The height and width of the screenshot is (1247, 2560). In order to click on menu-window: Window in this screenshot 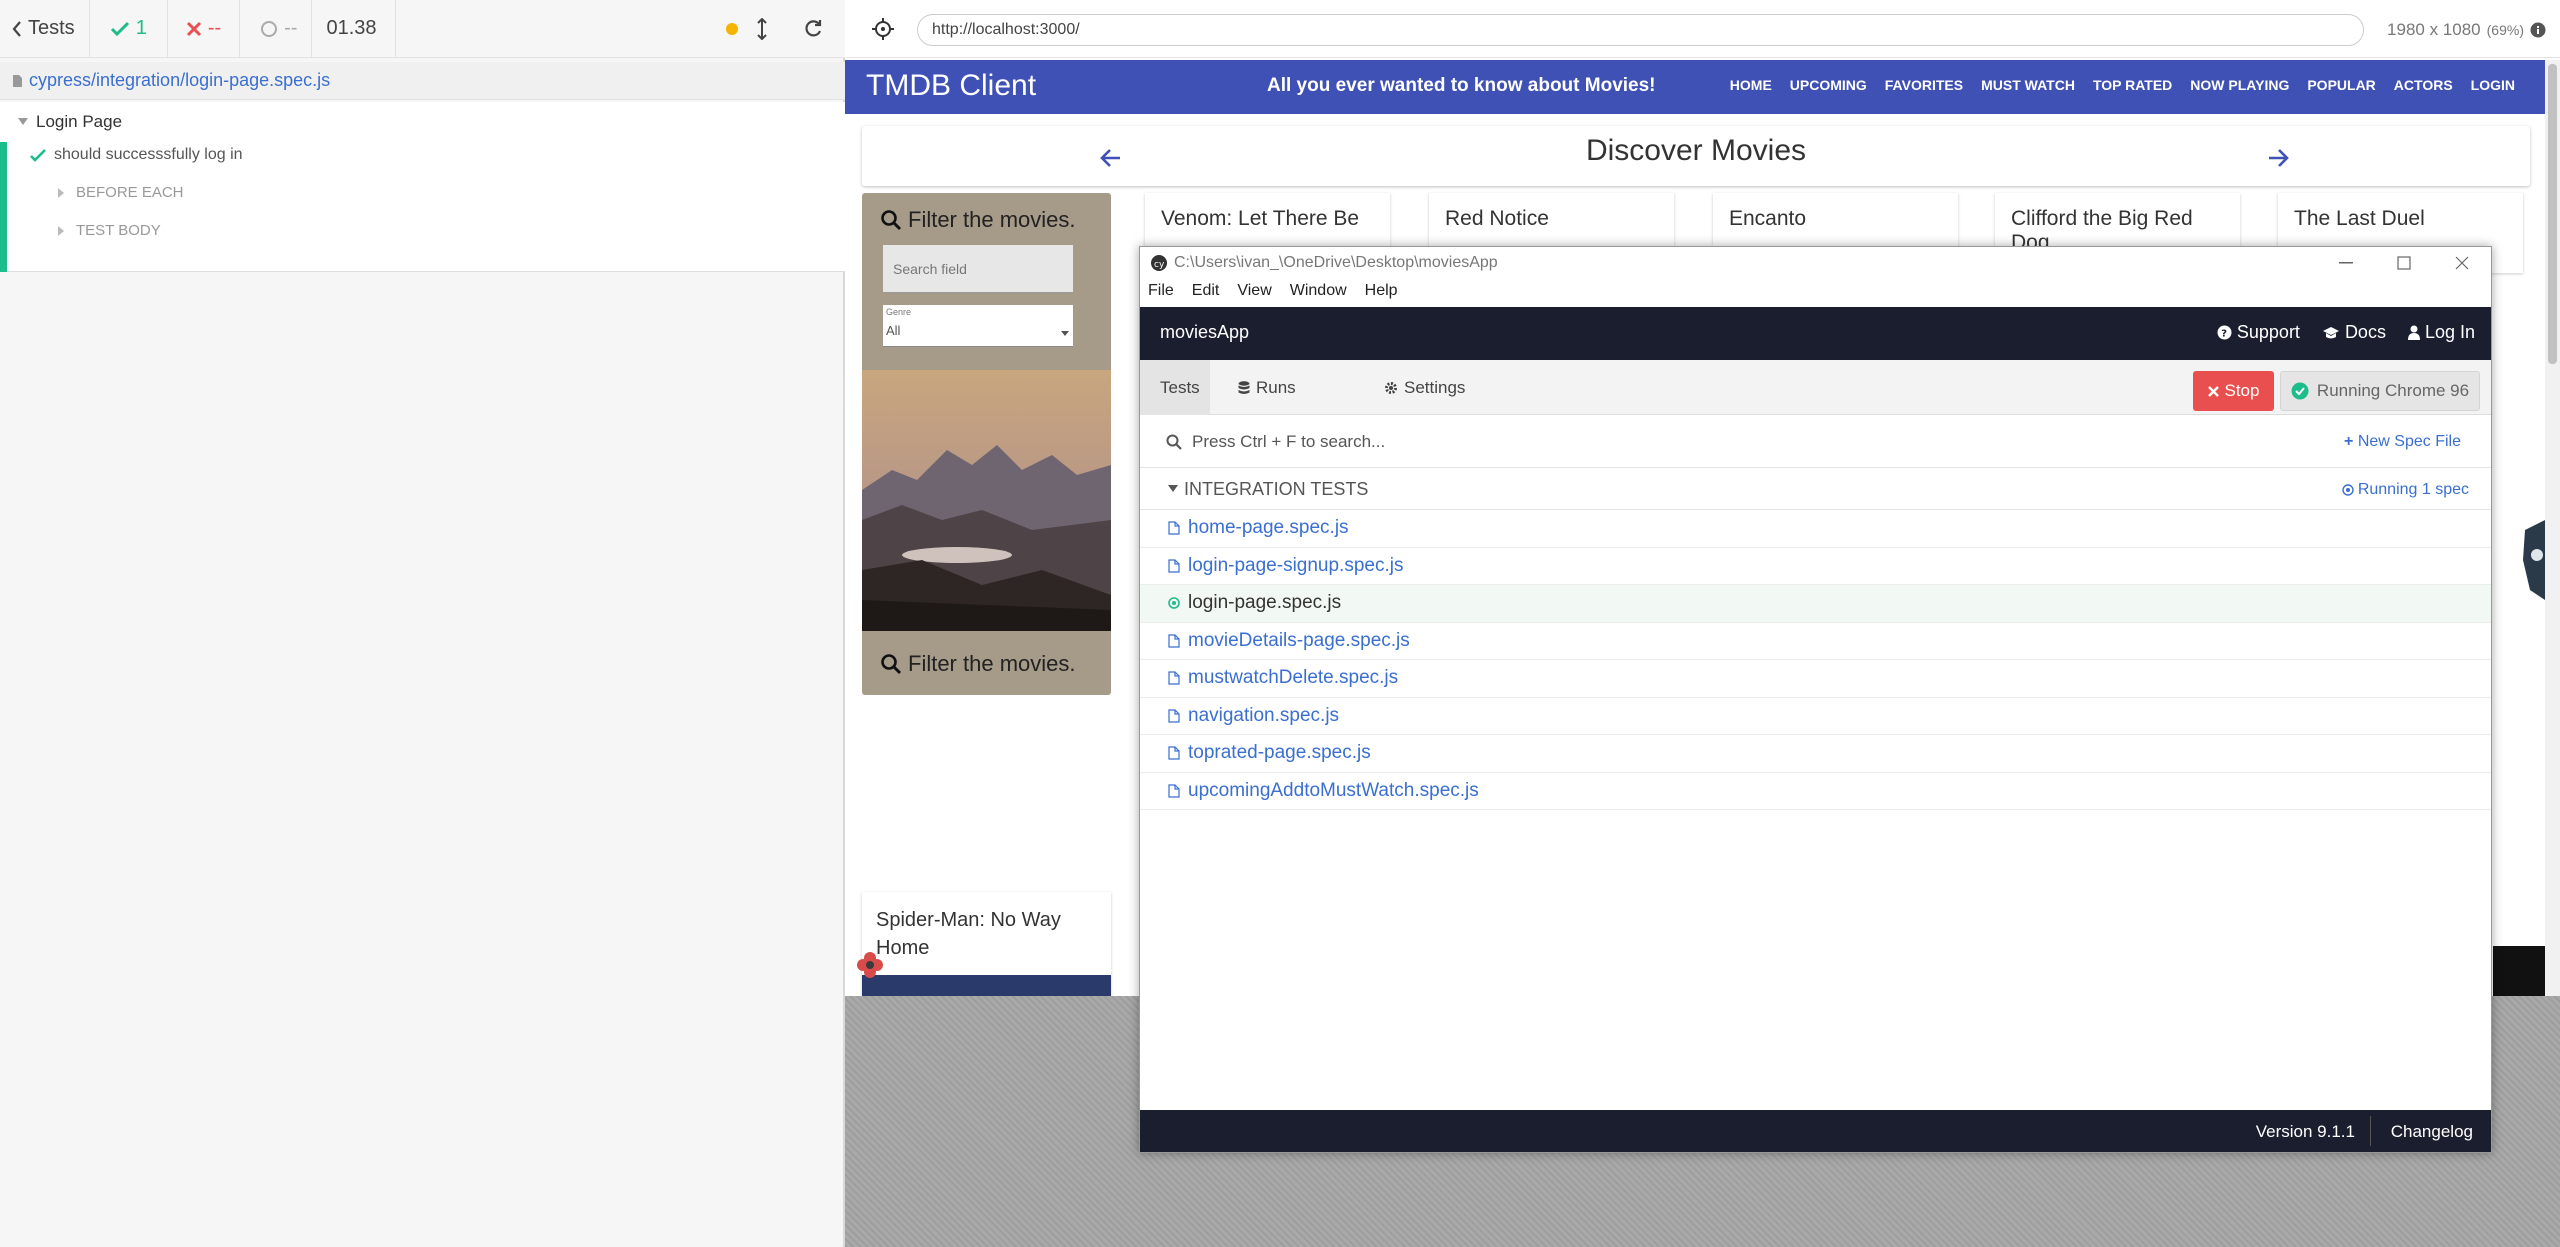, I will do `click(1318, 291)`.